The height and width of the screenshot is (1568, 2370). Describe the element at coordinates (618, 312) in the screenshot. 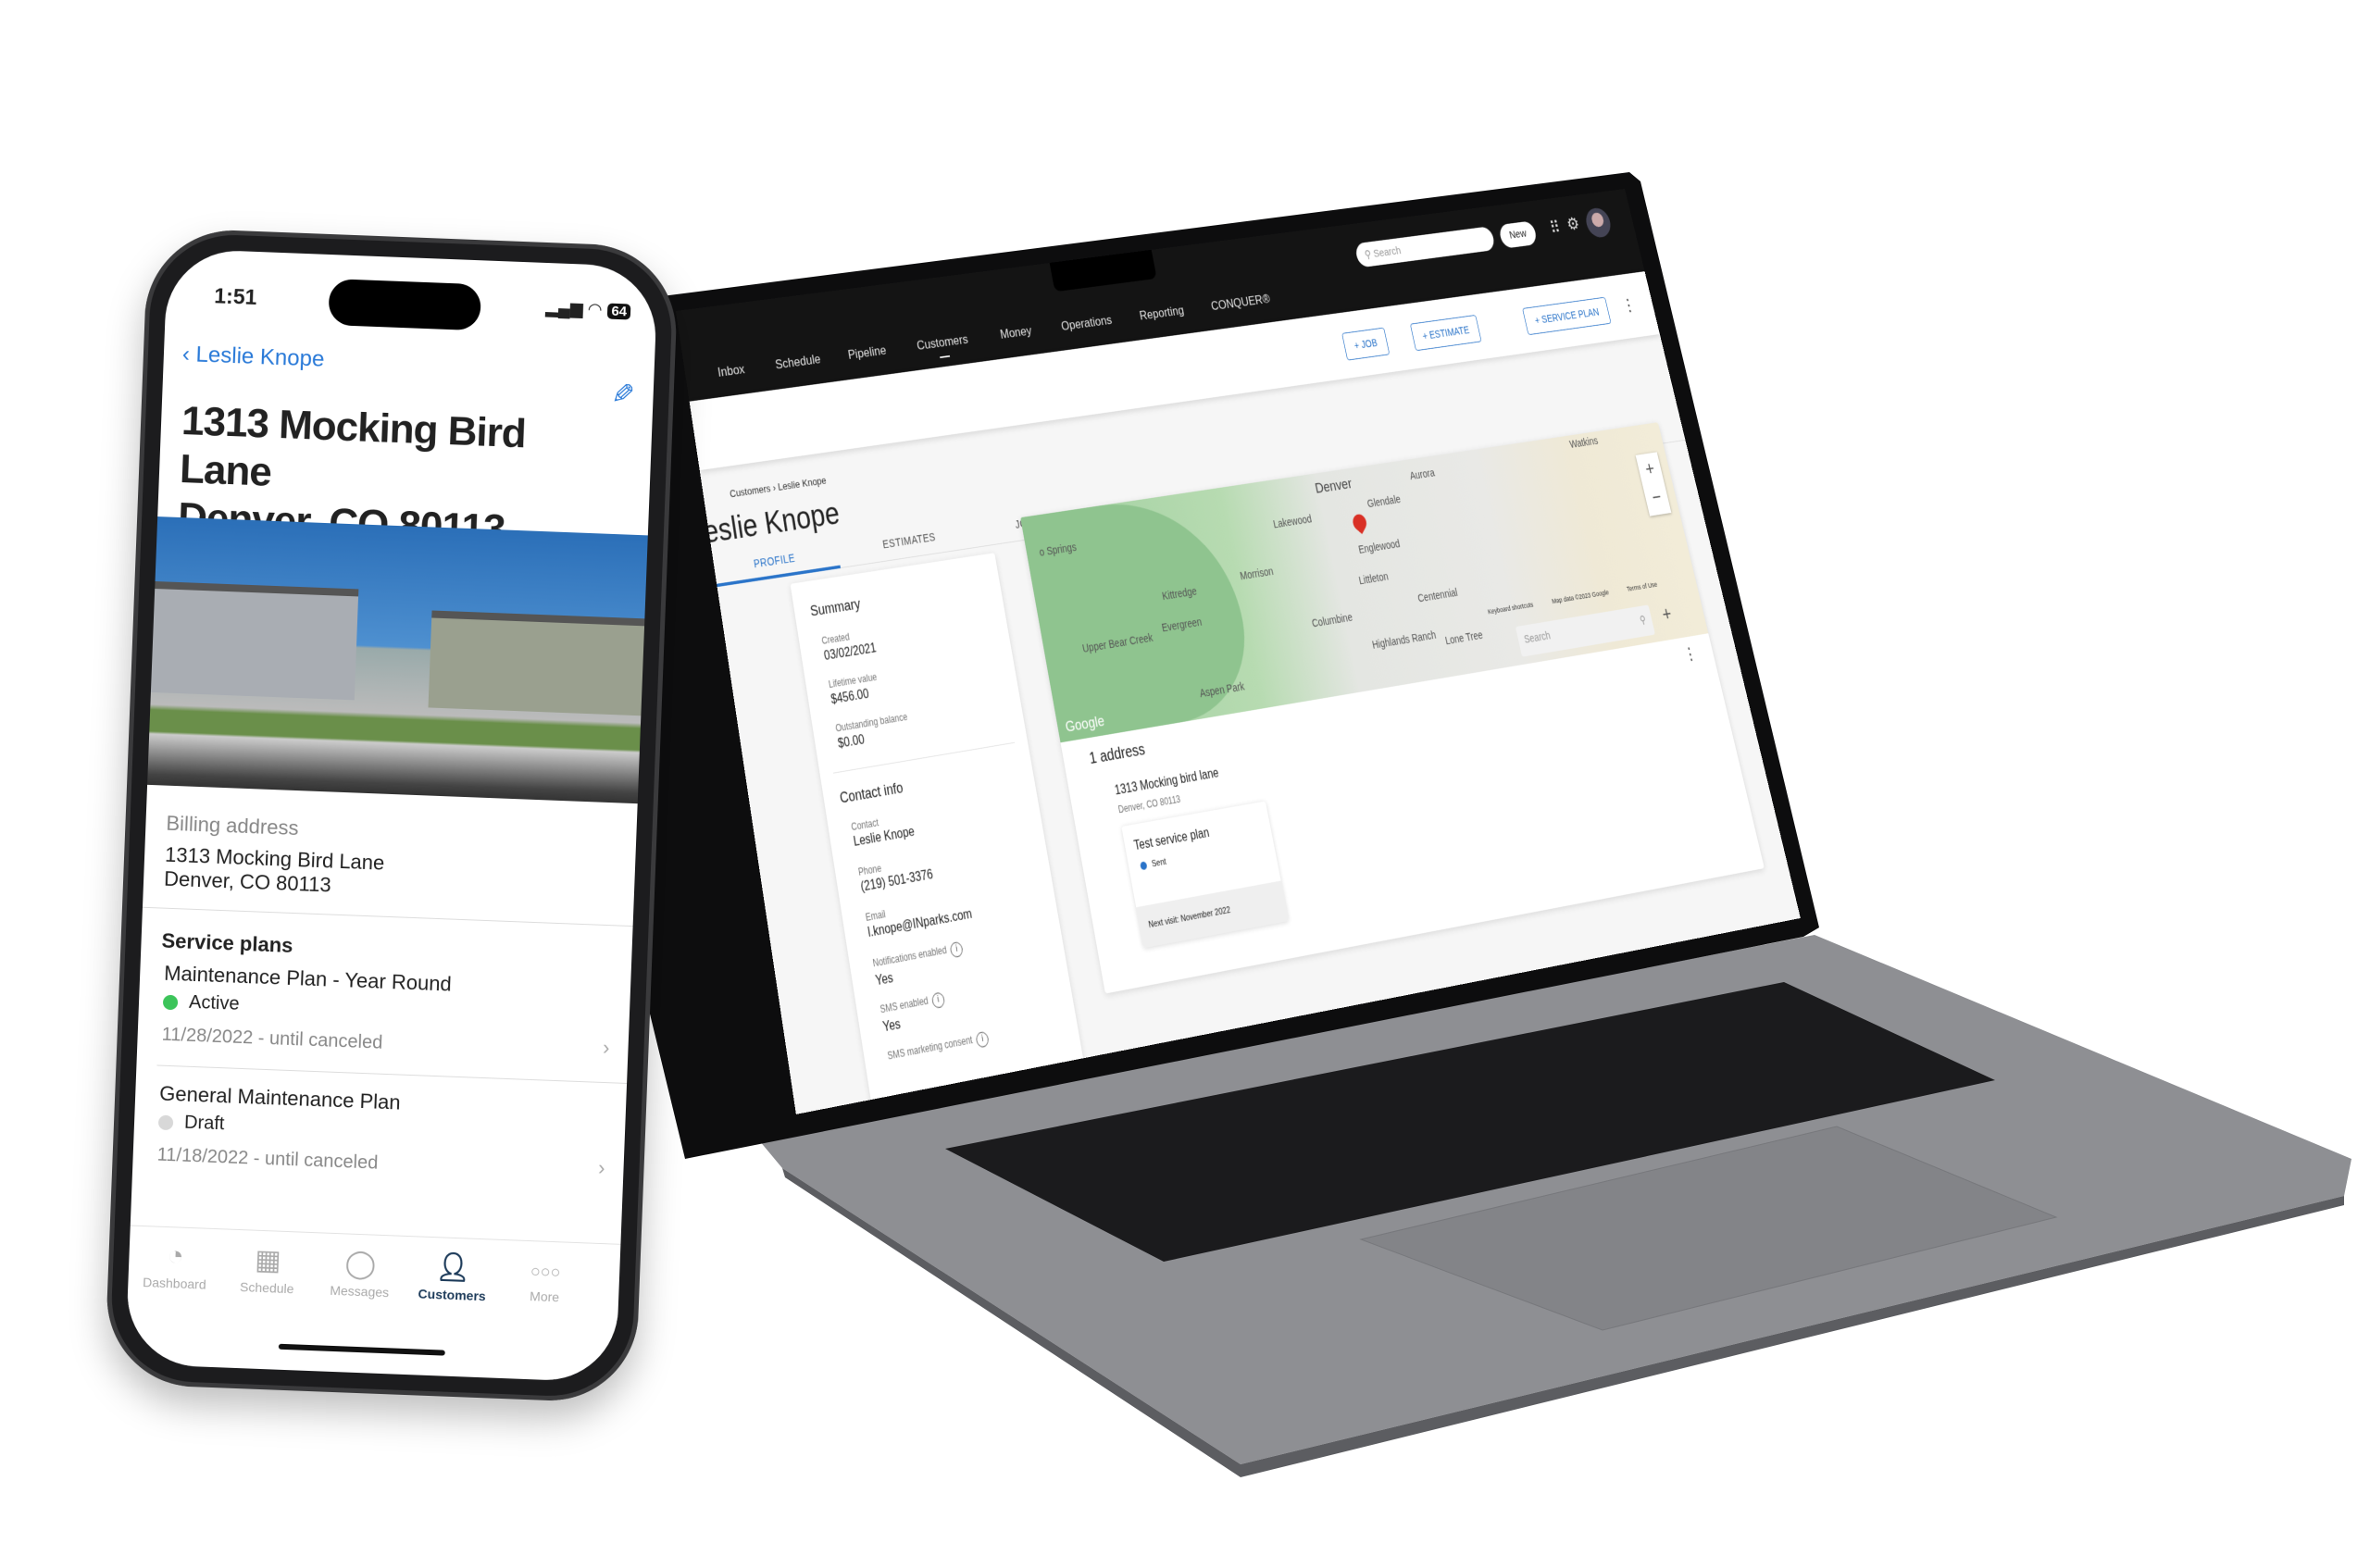

I see `battery-icon: 64` at that location.